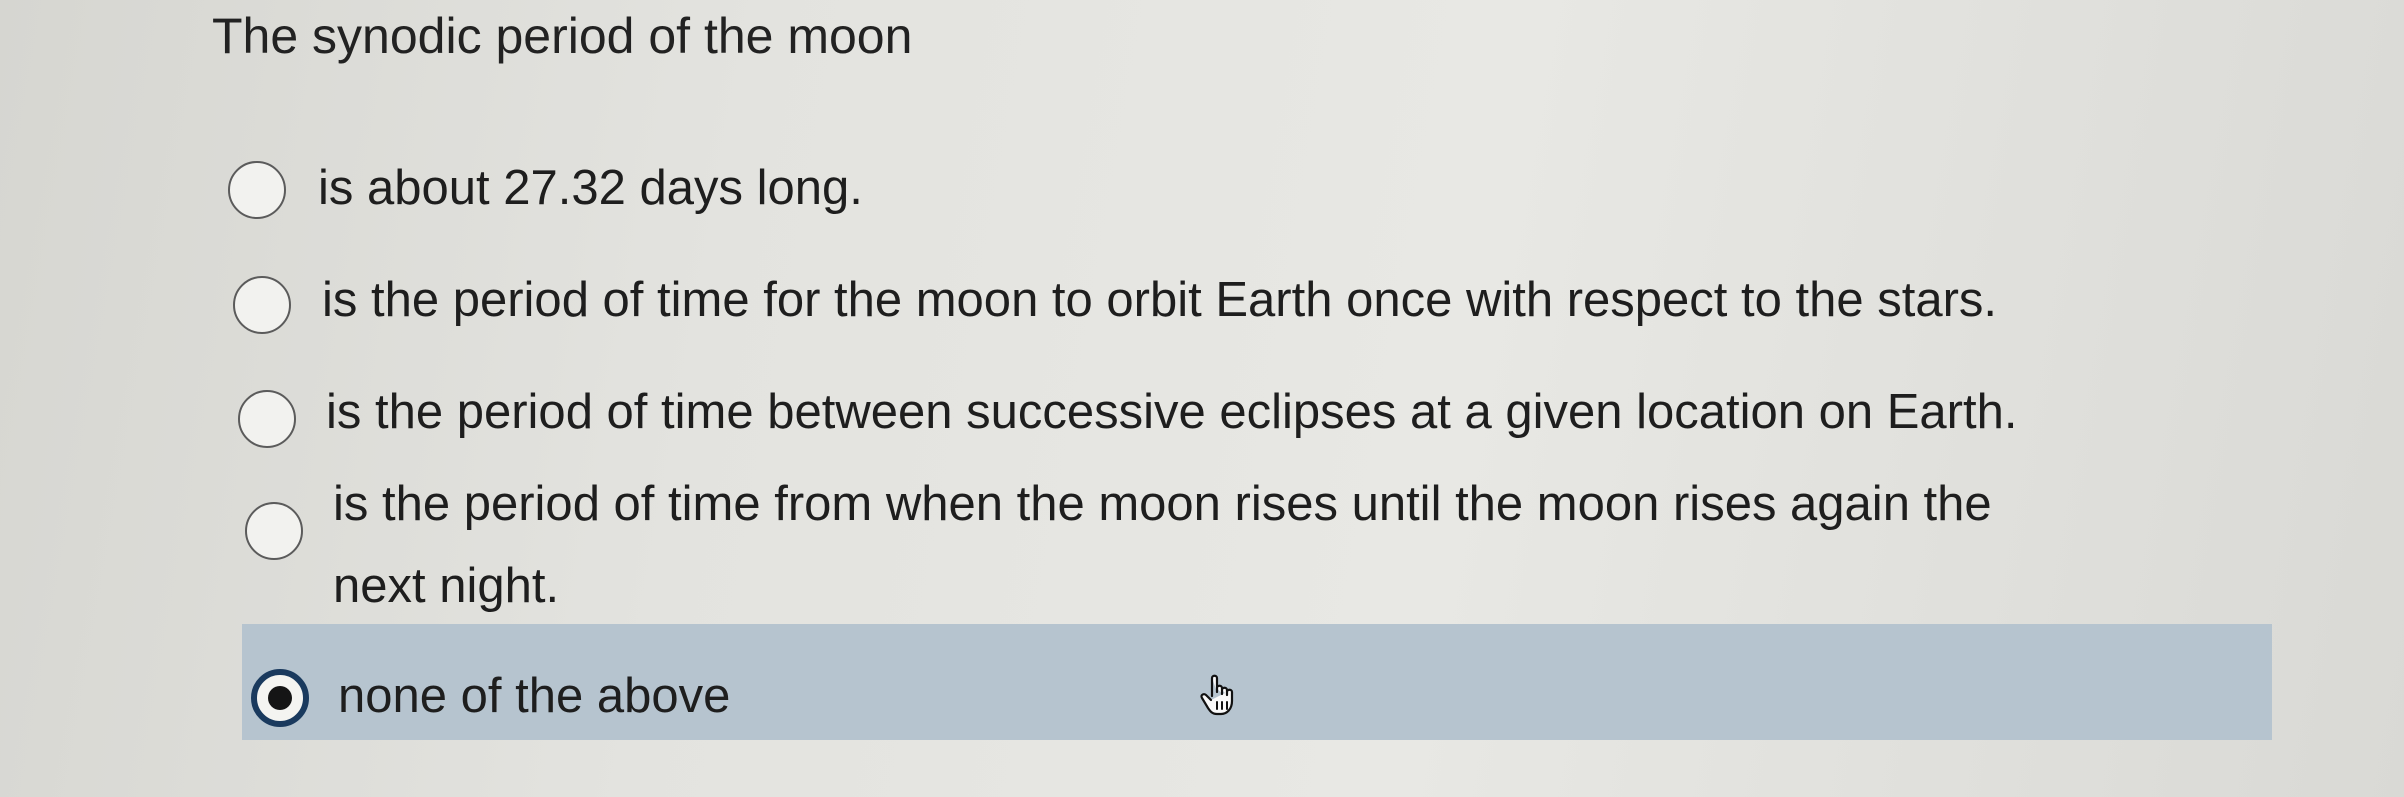  I want to click on option-1-label: is about 27.32 days long., so click(590, 188).